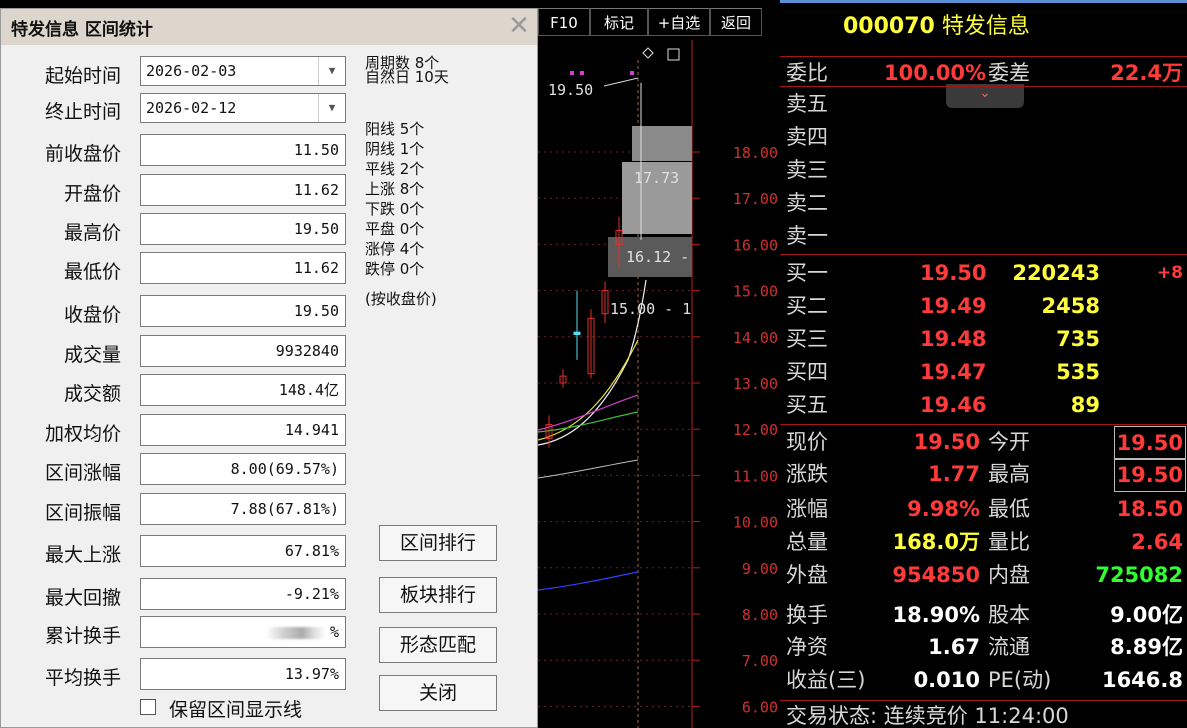 This screenshot has width=1187, height=728. I want to click on stat-label: 涨幅, so click(807, 509).